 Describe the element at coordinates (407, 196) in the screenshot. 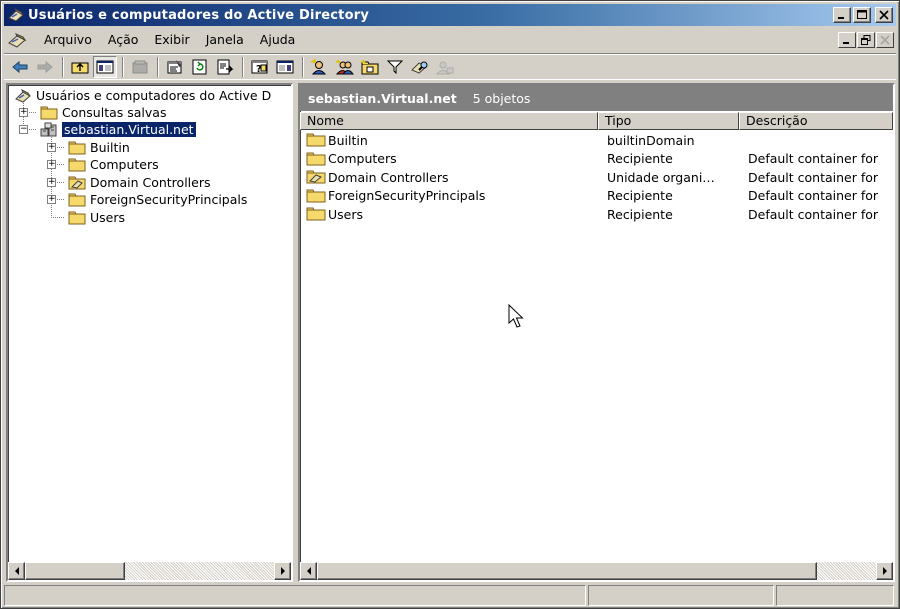

I see `list-item-name: ForeignSecurityPrincipals` at that location.